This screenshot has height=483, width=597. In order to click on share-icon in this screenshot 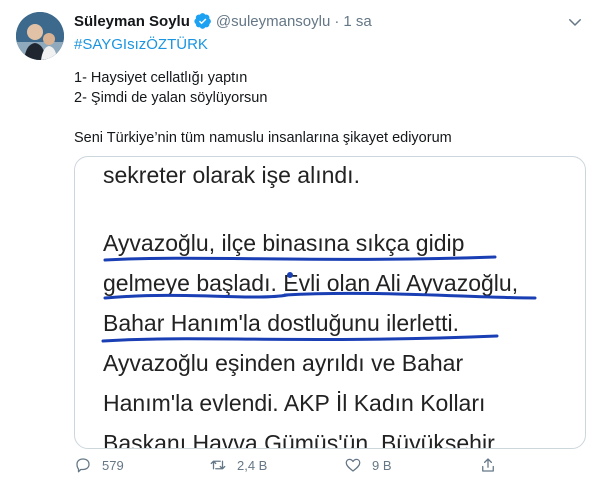, I will do `click(488, 465)`.